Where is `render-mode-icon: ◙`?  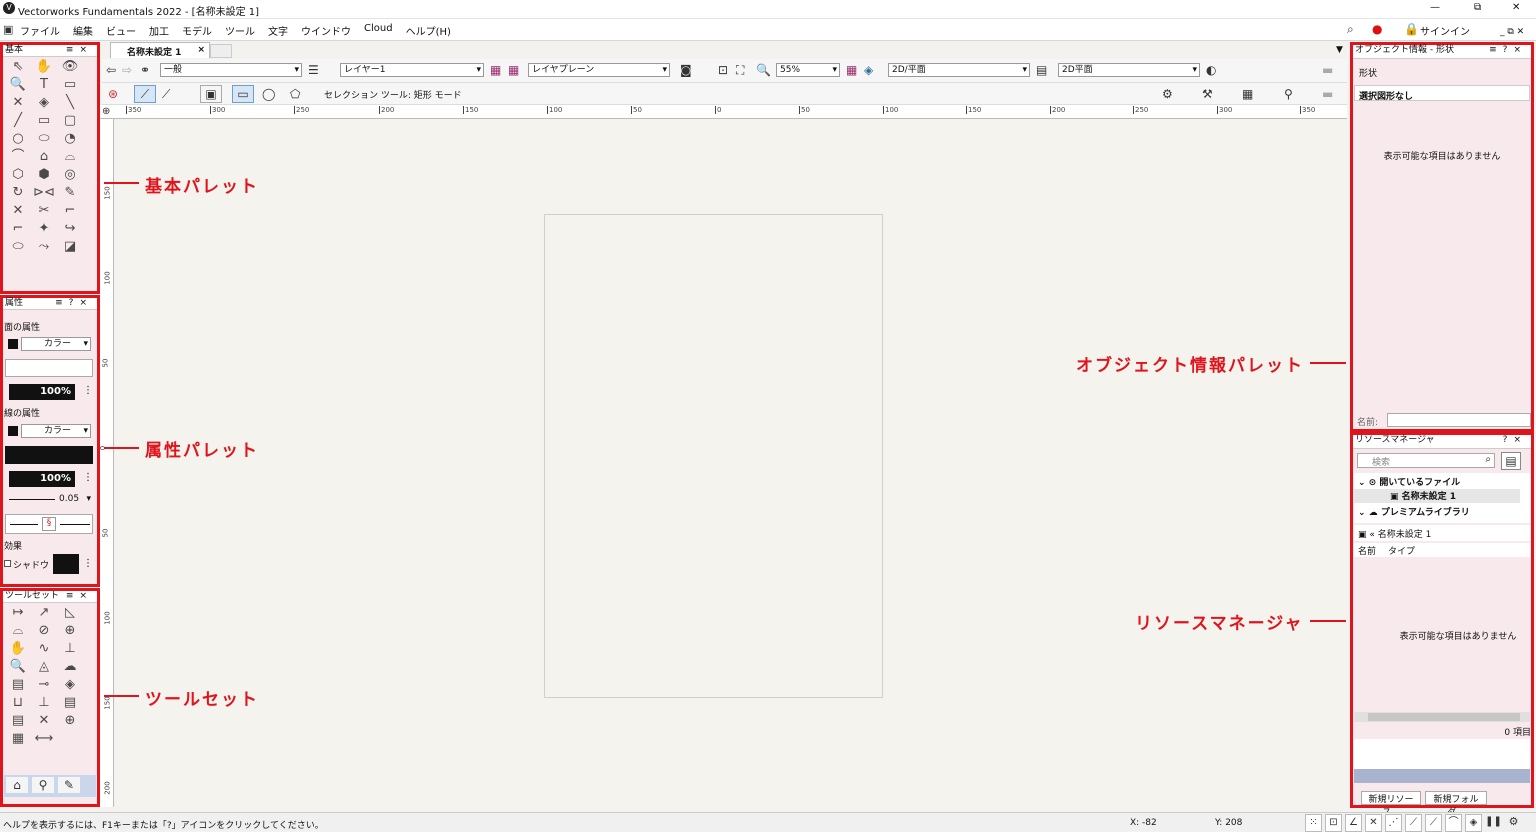 render-mode-icon: ◙ is located at coordinates (686, 70).